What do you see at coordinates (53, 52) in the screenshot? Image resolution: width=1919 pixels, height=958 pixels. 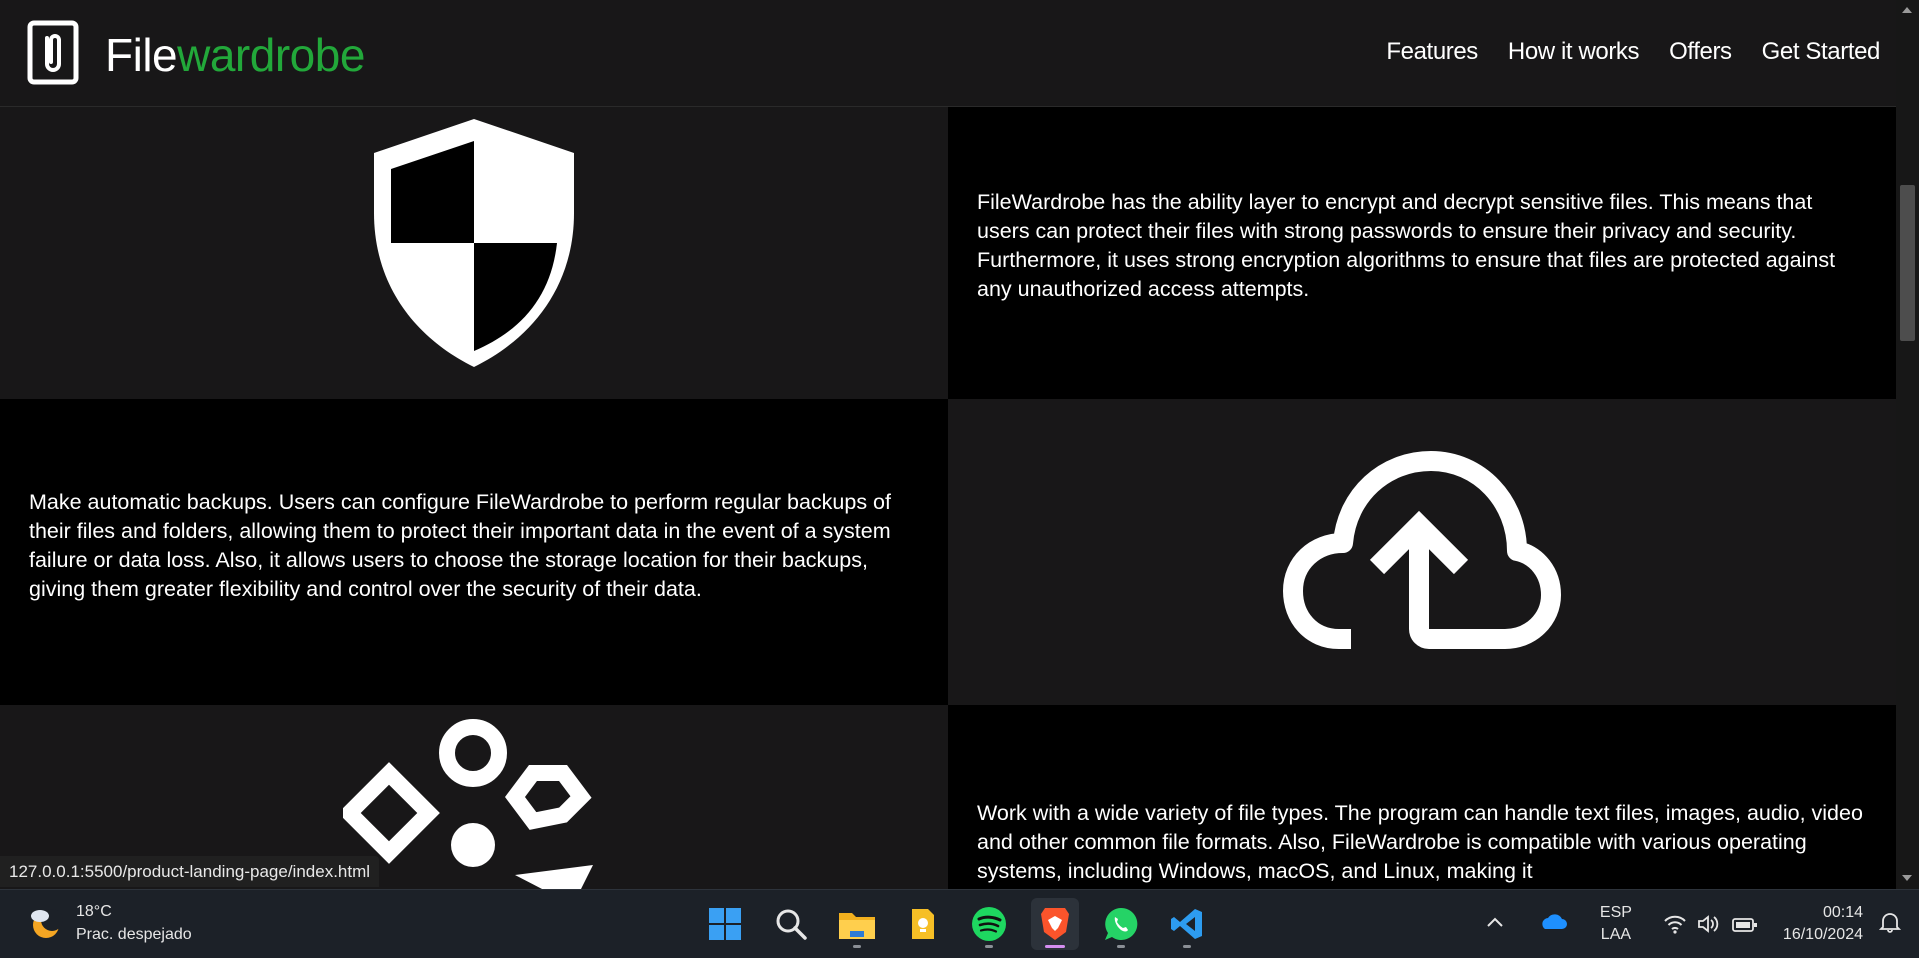 I see `paperclip-logo-icon` at bounding box center [53, 52].